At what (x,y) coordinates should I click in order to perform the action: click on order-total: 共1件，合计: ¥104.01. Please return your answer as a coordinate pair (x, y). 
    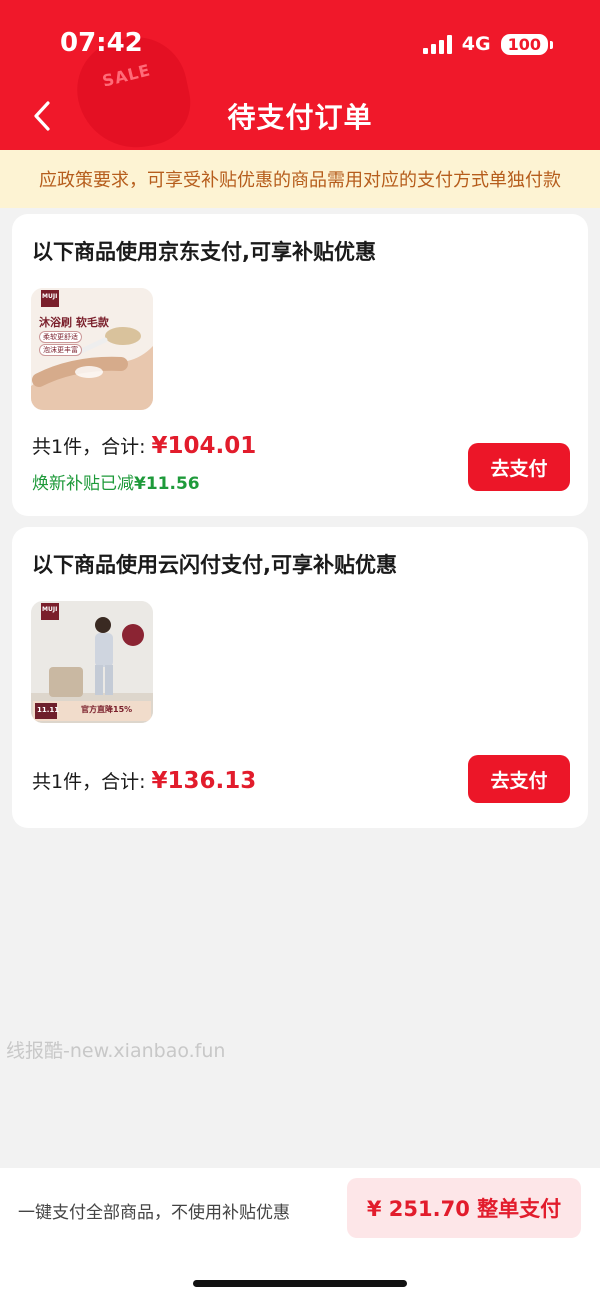
    Looking at the image, I should click on (144, 445).